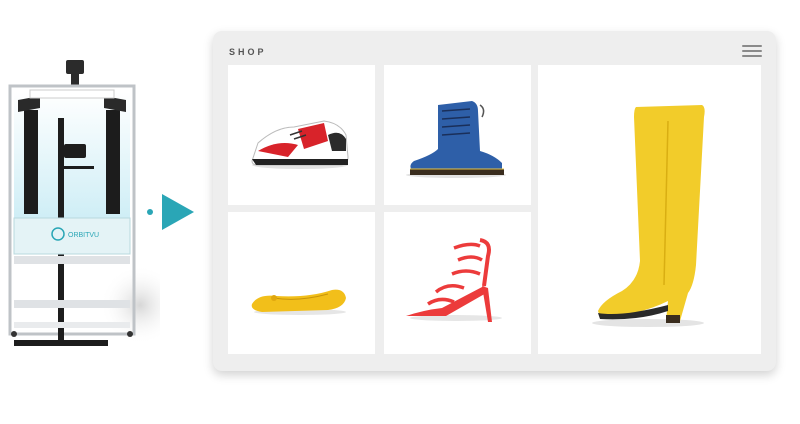 This screenshot has width=800, height=424. I want to click on product-tile-sneaker, so click(301, 135).